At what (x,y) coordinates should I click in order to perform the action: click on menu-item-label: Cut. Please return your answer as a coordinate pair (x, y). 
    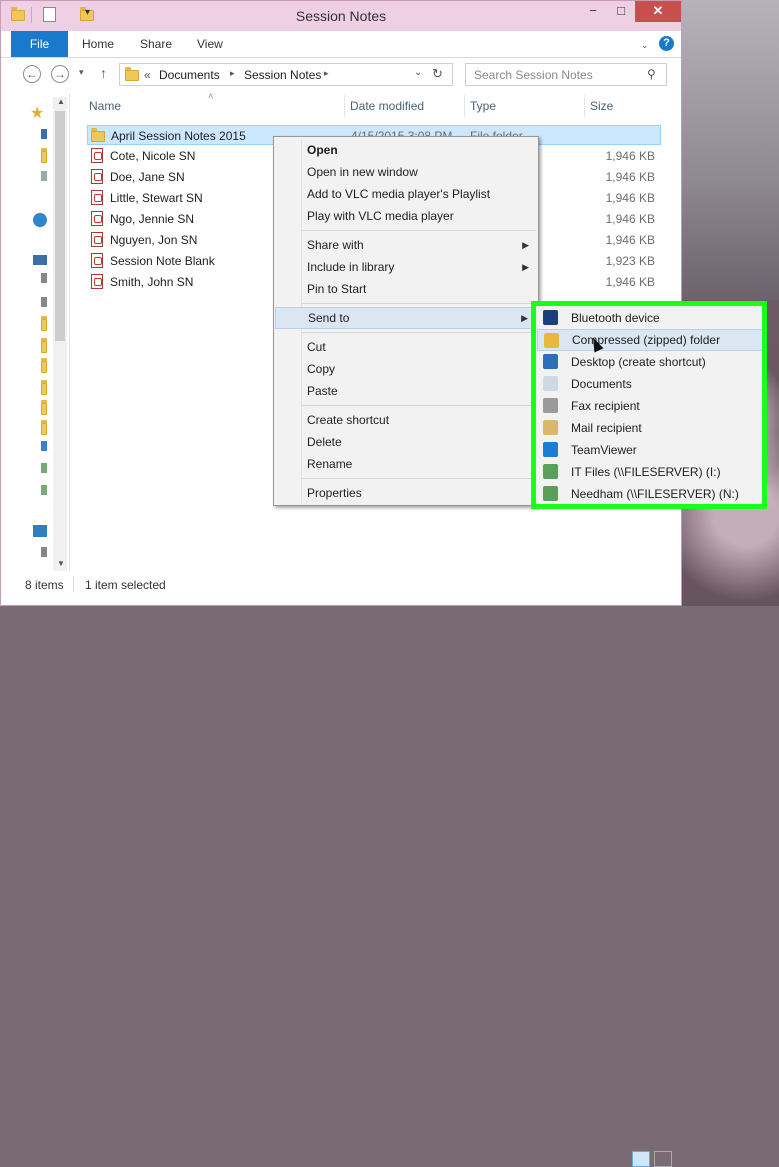
    Looking at the image, I should click on (316, 347).